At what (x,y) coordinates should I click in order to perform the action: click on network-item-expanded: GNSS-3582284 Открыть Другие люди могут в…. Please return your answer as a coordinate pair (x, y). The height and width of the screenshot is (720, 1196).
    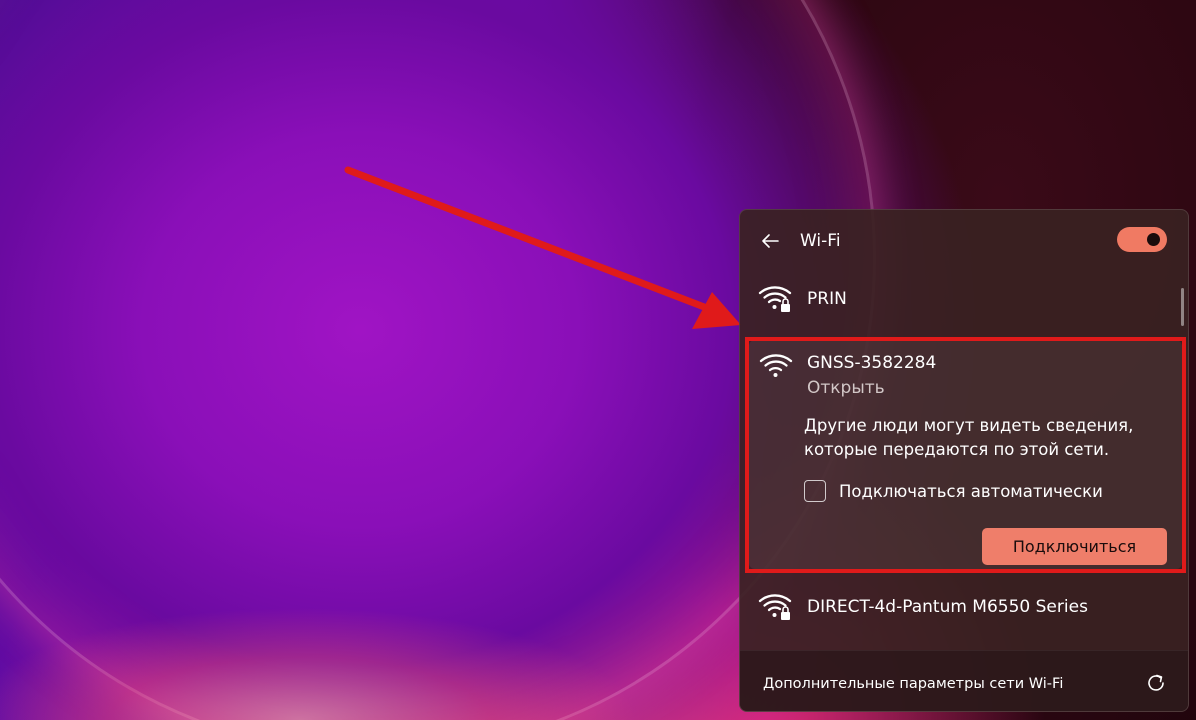
    Looking at the image, I should click on (965, 454).